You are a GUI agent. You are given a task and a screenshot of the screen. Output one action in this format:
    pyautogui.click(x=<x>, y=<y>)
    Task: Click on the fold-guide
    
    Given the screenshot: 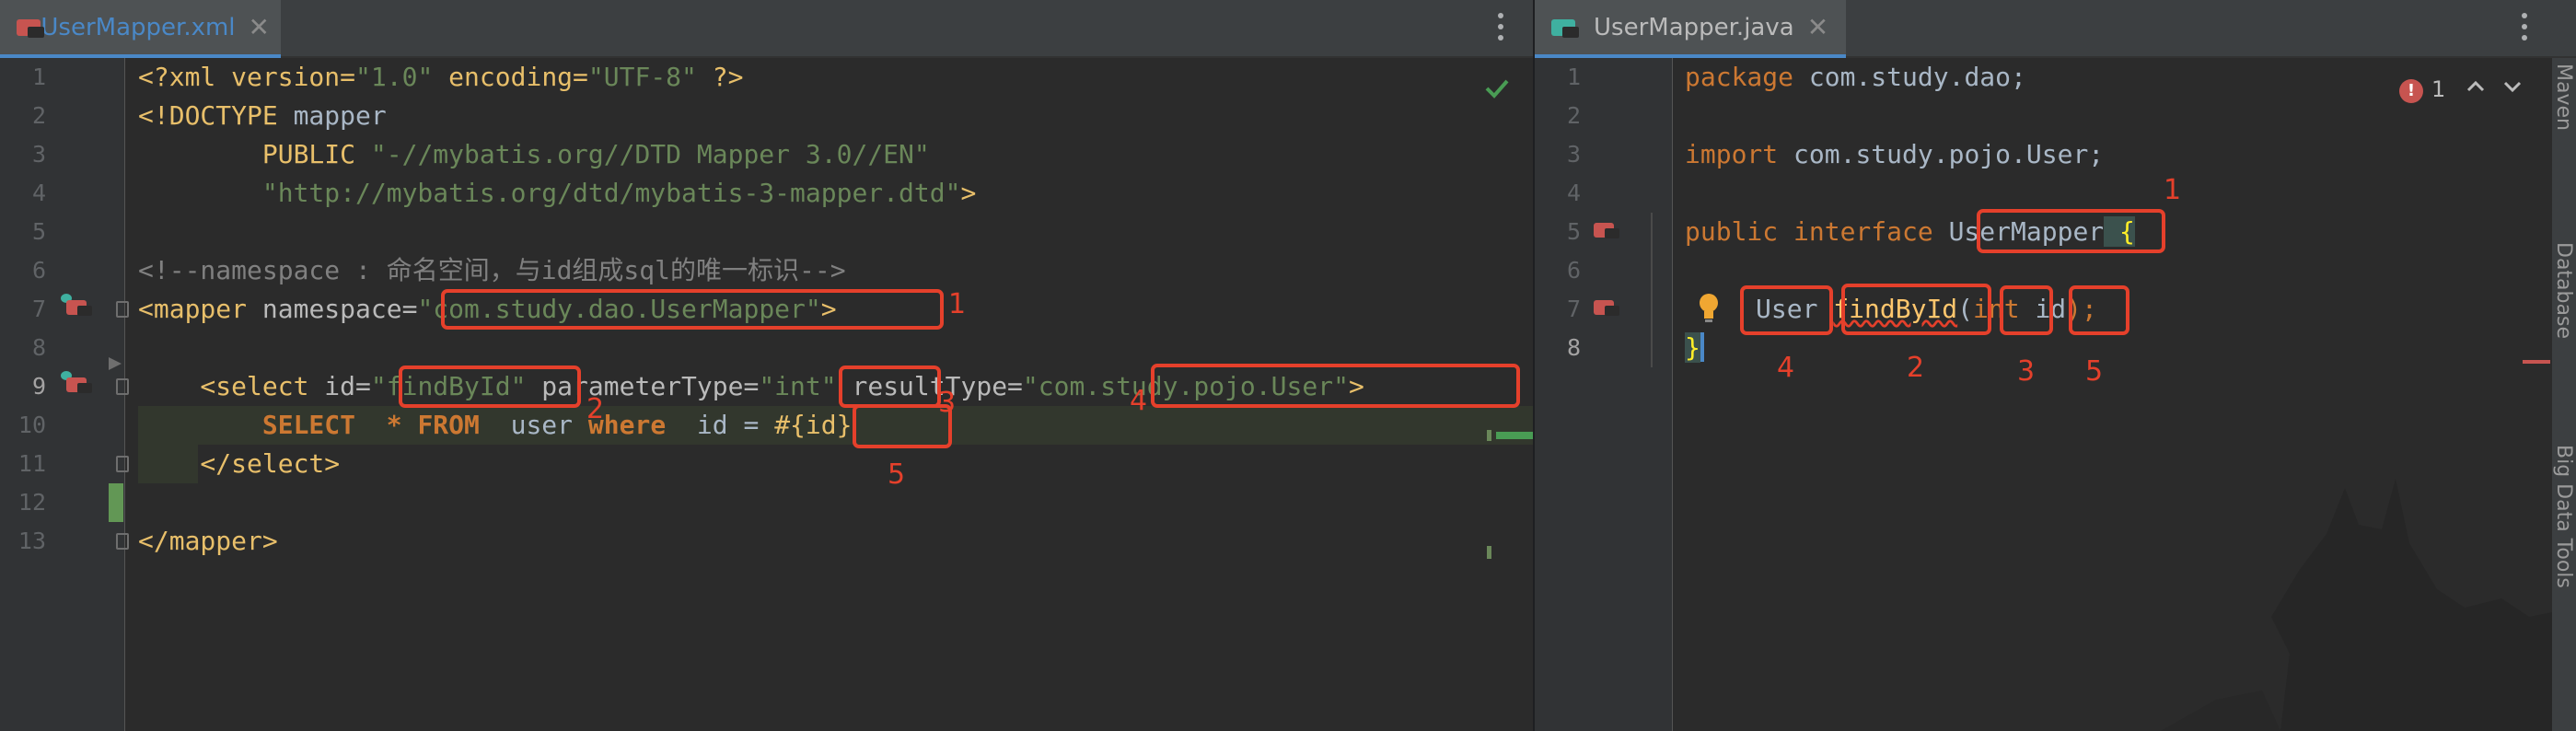 What is the action you would take?
    pyautogui.click(x=1652, y=290)
    